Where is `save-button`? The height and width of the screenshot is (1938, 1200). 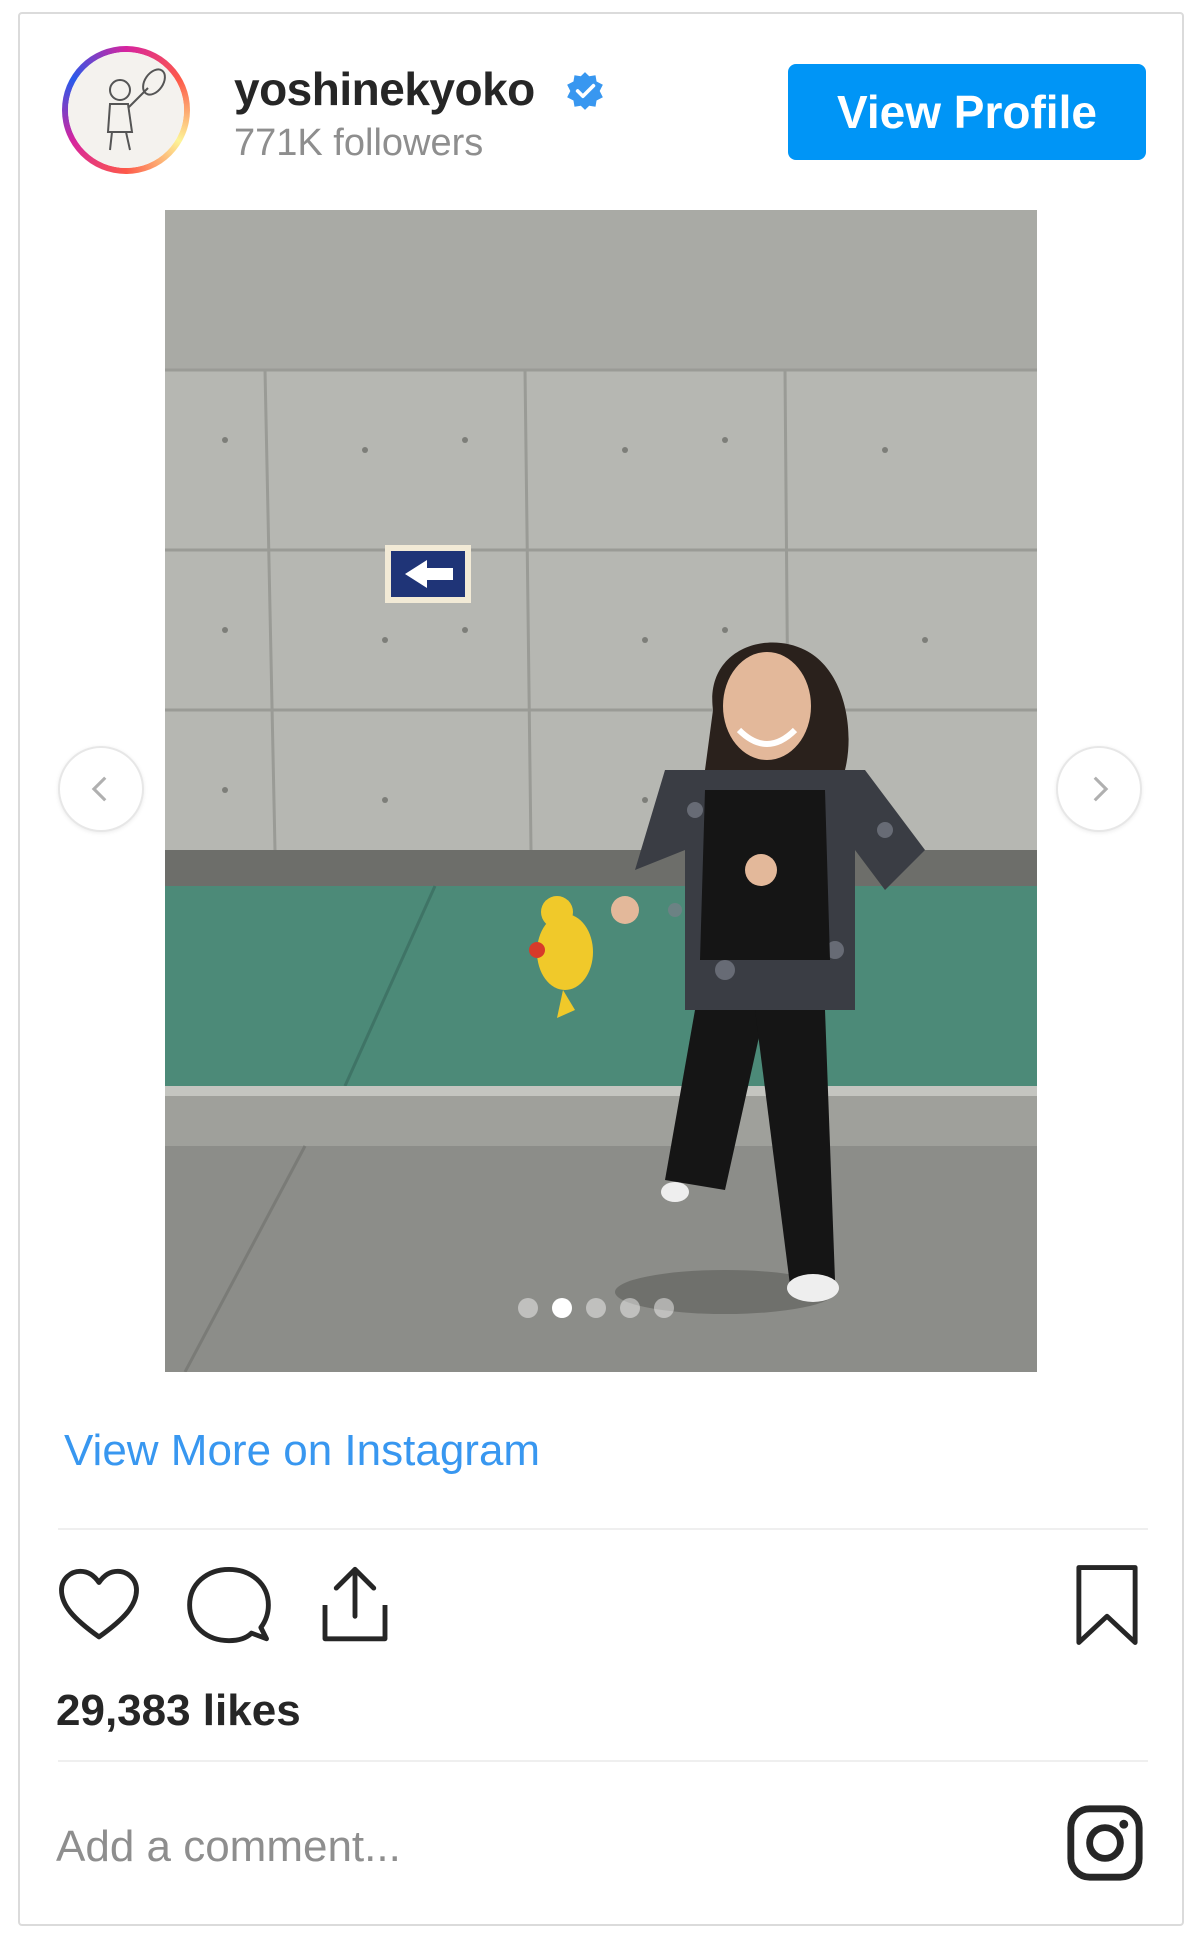
save-button is located at coordinates (1107, 1605).